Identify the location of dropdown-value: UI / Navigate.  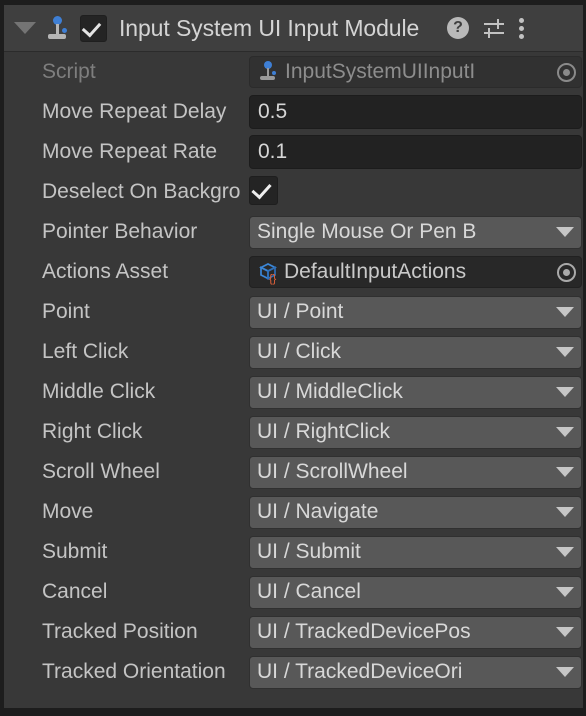
(318, 511).